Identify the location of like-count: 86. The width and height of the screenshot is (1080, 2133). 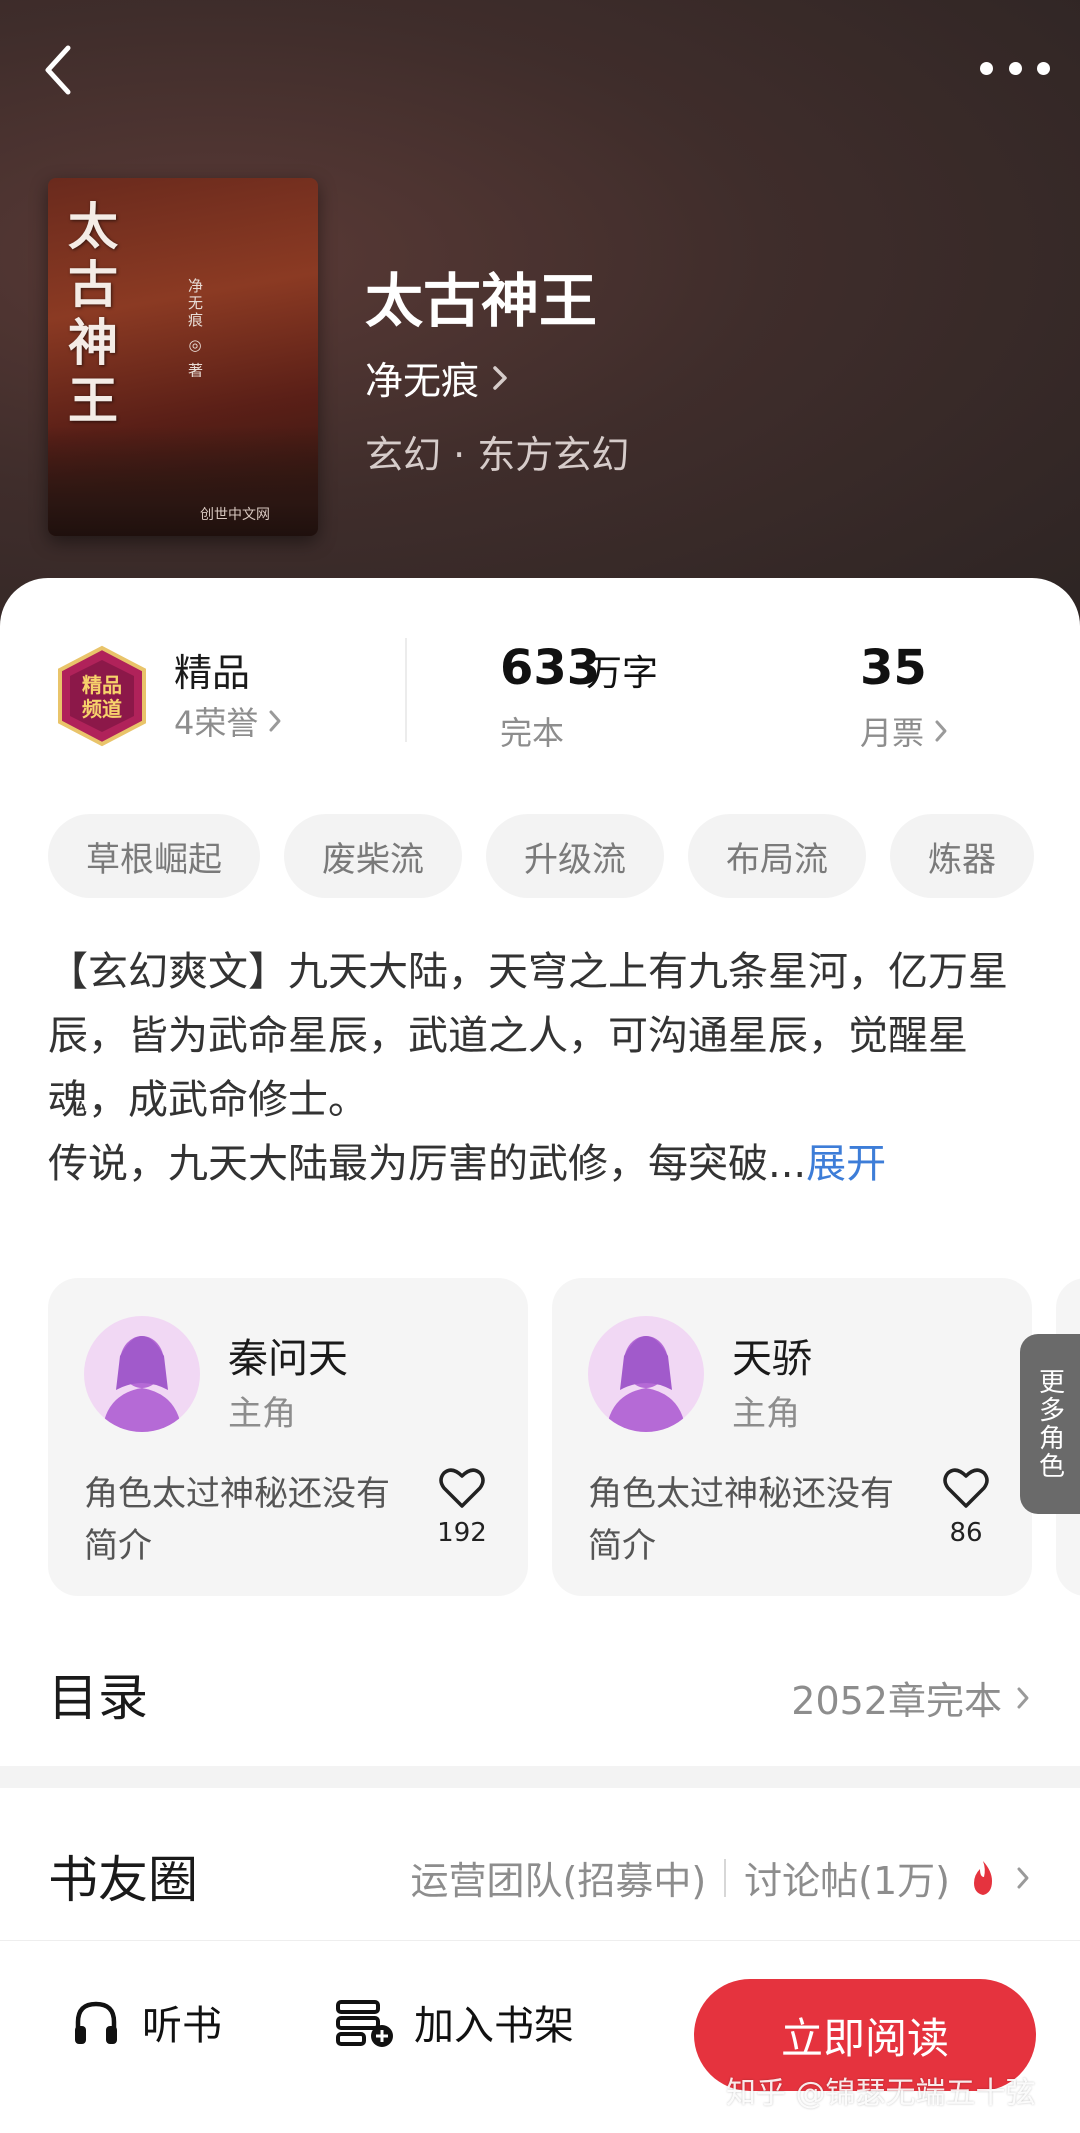
(966, 1533).